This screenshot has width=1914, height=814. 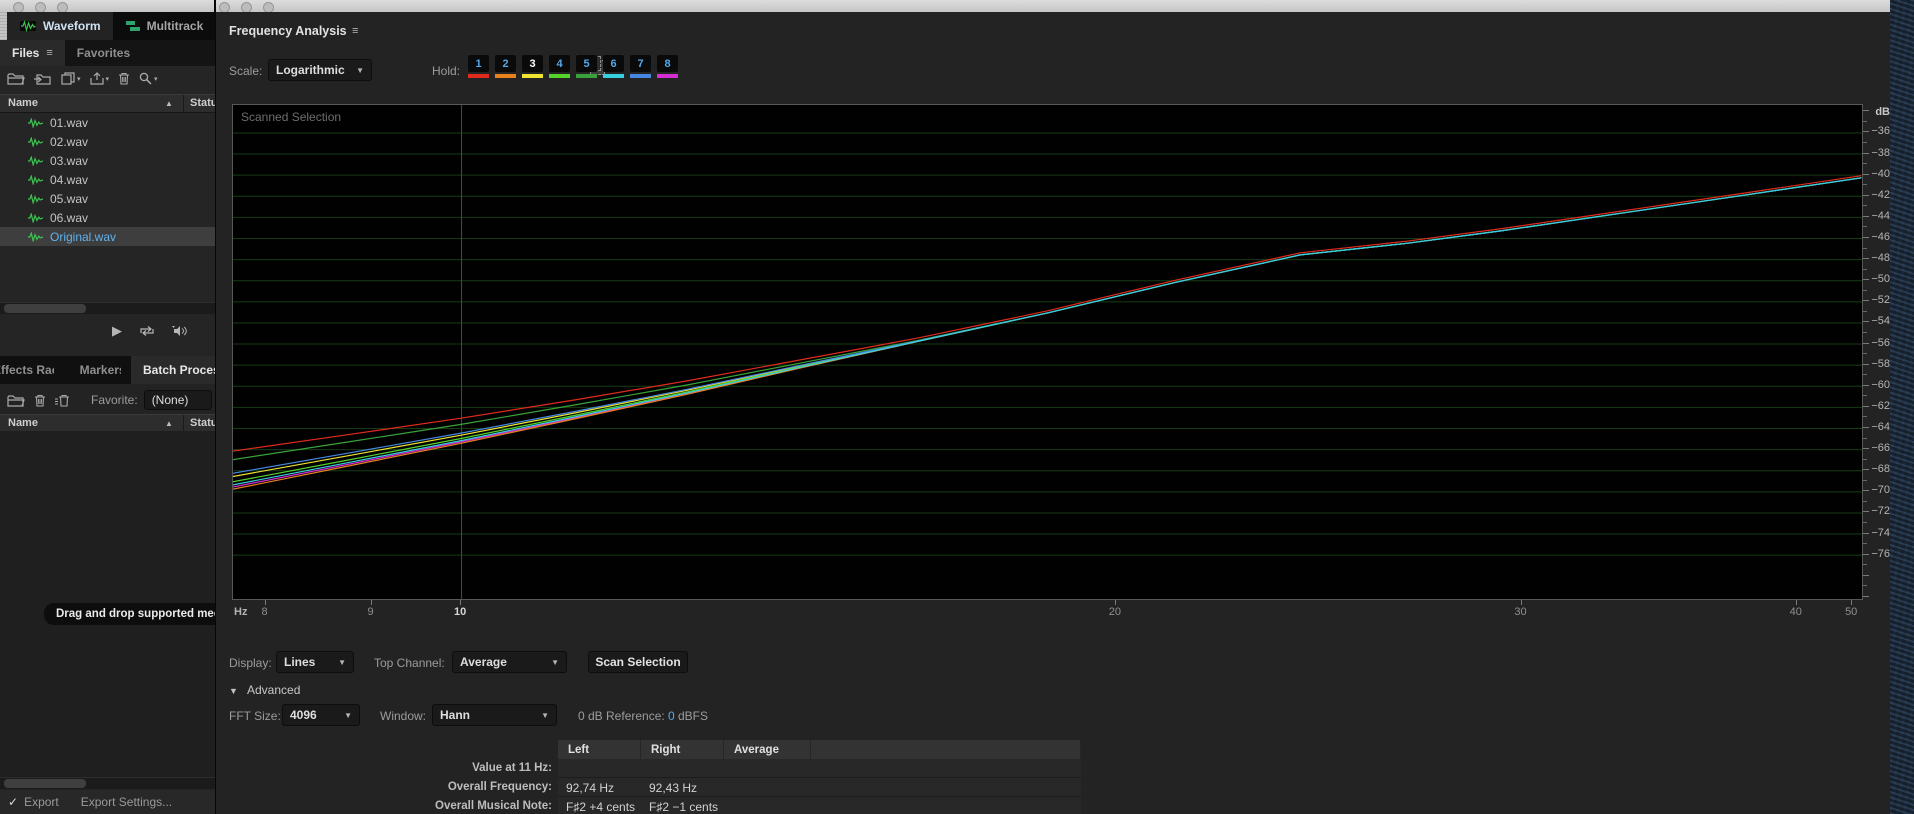 I want to click on export-checkbox-label: Export, so click(x=41, y=802).